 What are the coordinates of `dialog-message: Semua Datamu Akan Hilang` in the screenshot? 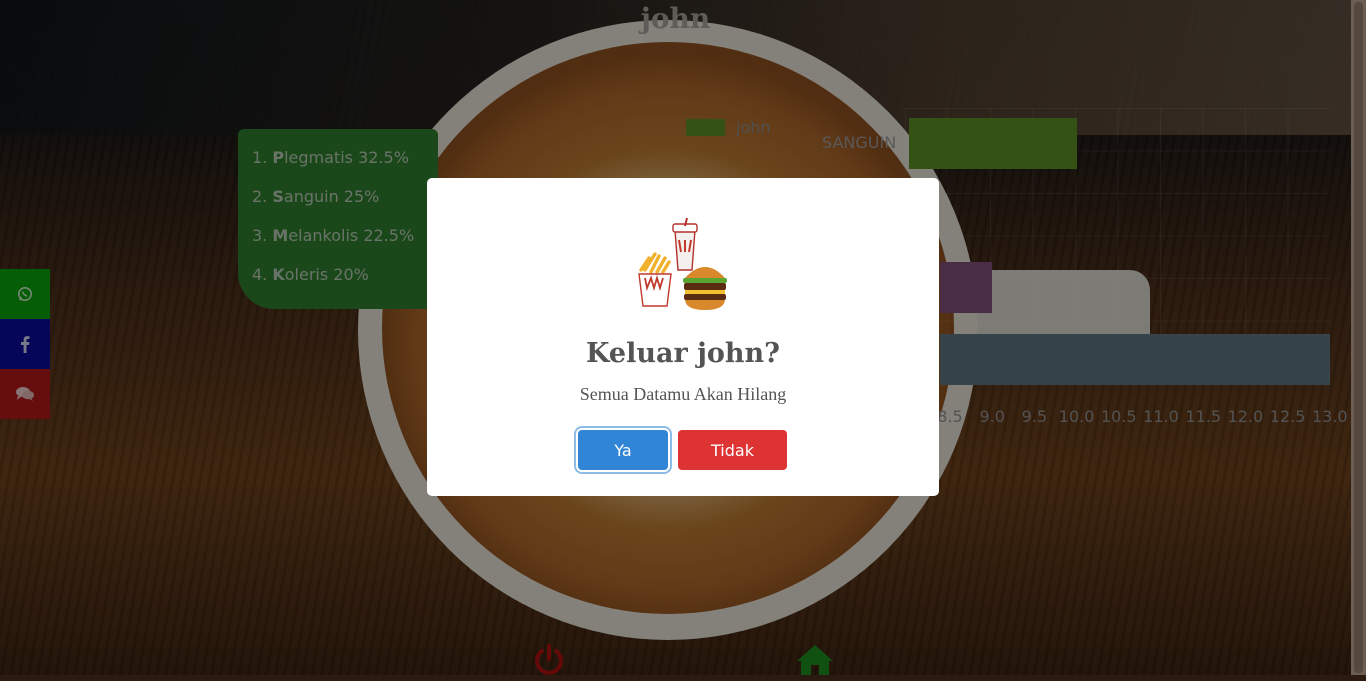 It's located at (683, 394).